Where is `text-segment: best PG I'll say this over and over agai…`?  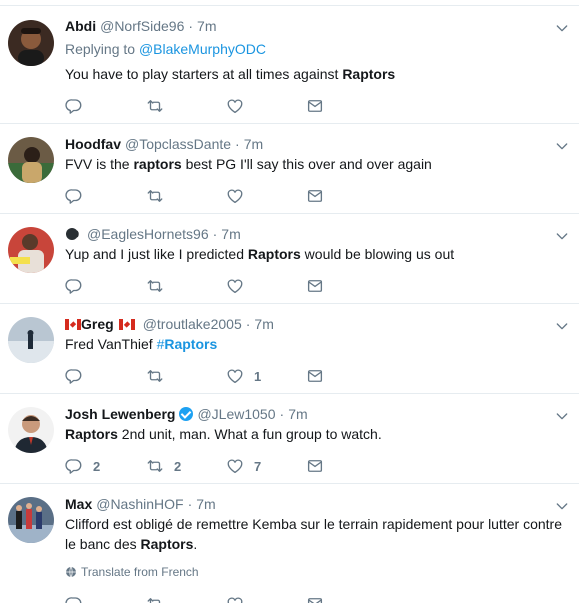
text-segment: best PG I'll say this over and over agai… is located at coordinates (306, 164).